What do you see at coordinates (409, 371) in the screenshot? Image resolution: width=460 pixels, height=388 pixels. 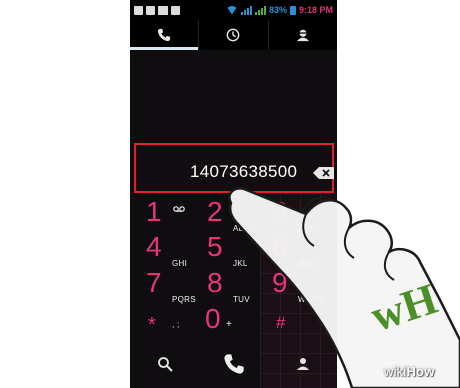 I see `wikihow-watermark: wikiHow` at bounding box center [409, 371].